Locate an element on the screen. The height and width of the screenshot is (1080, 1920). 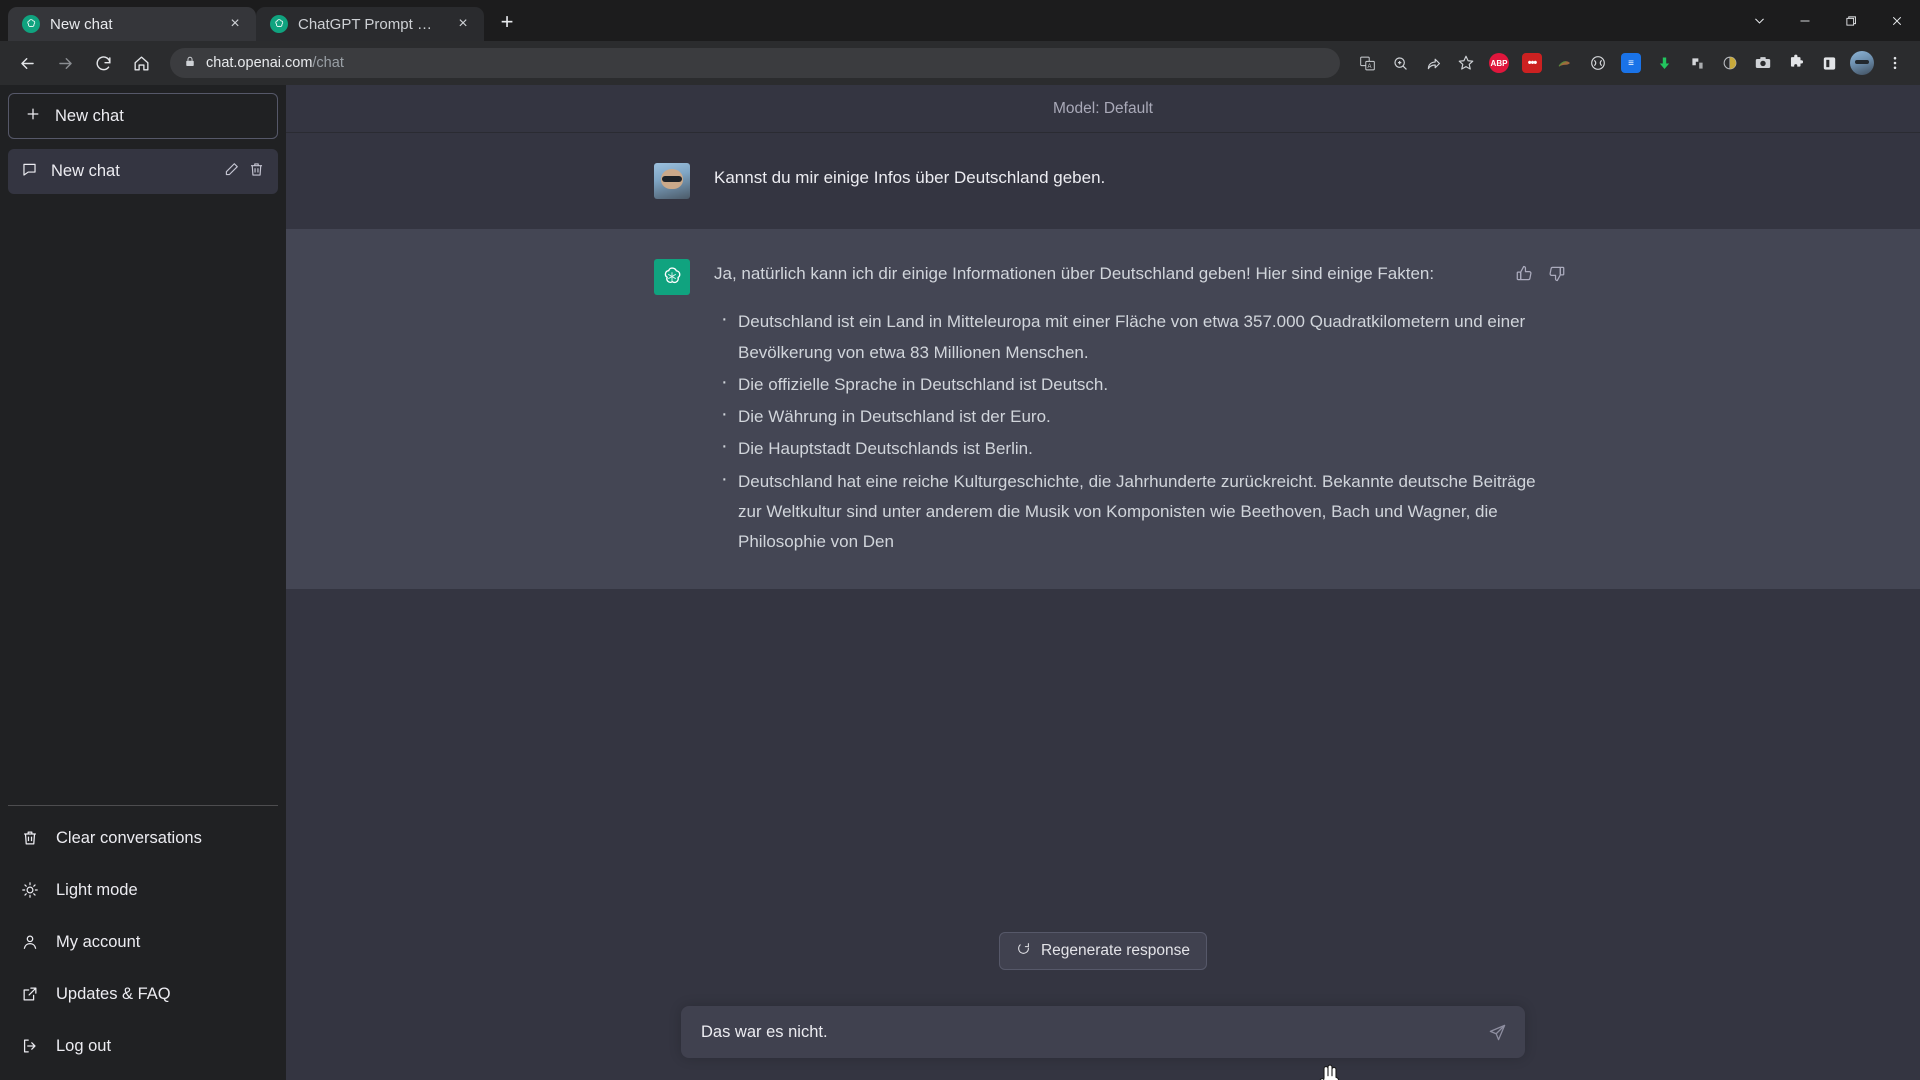
conversation-item-new-chat: New chat is located at coordinates (143, 171).